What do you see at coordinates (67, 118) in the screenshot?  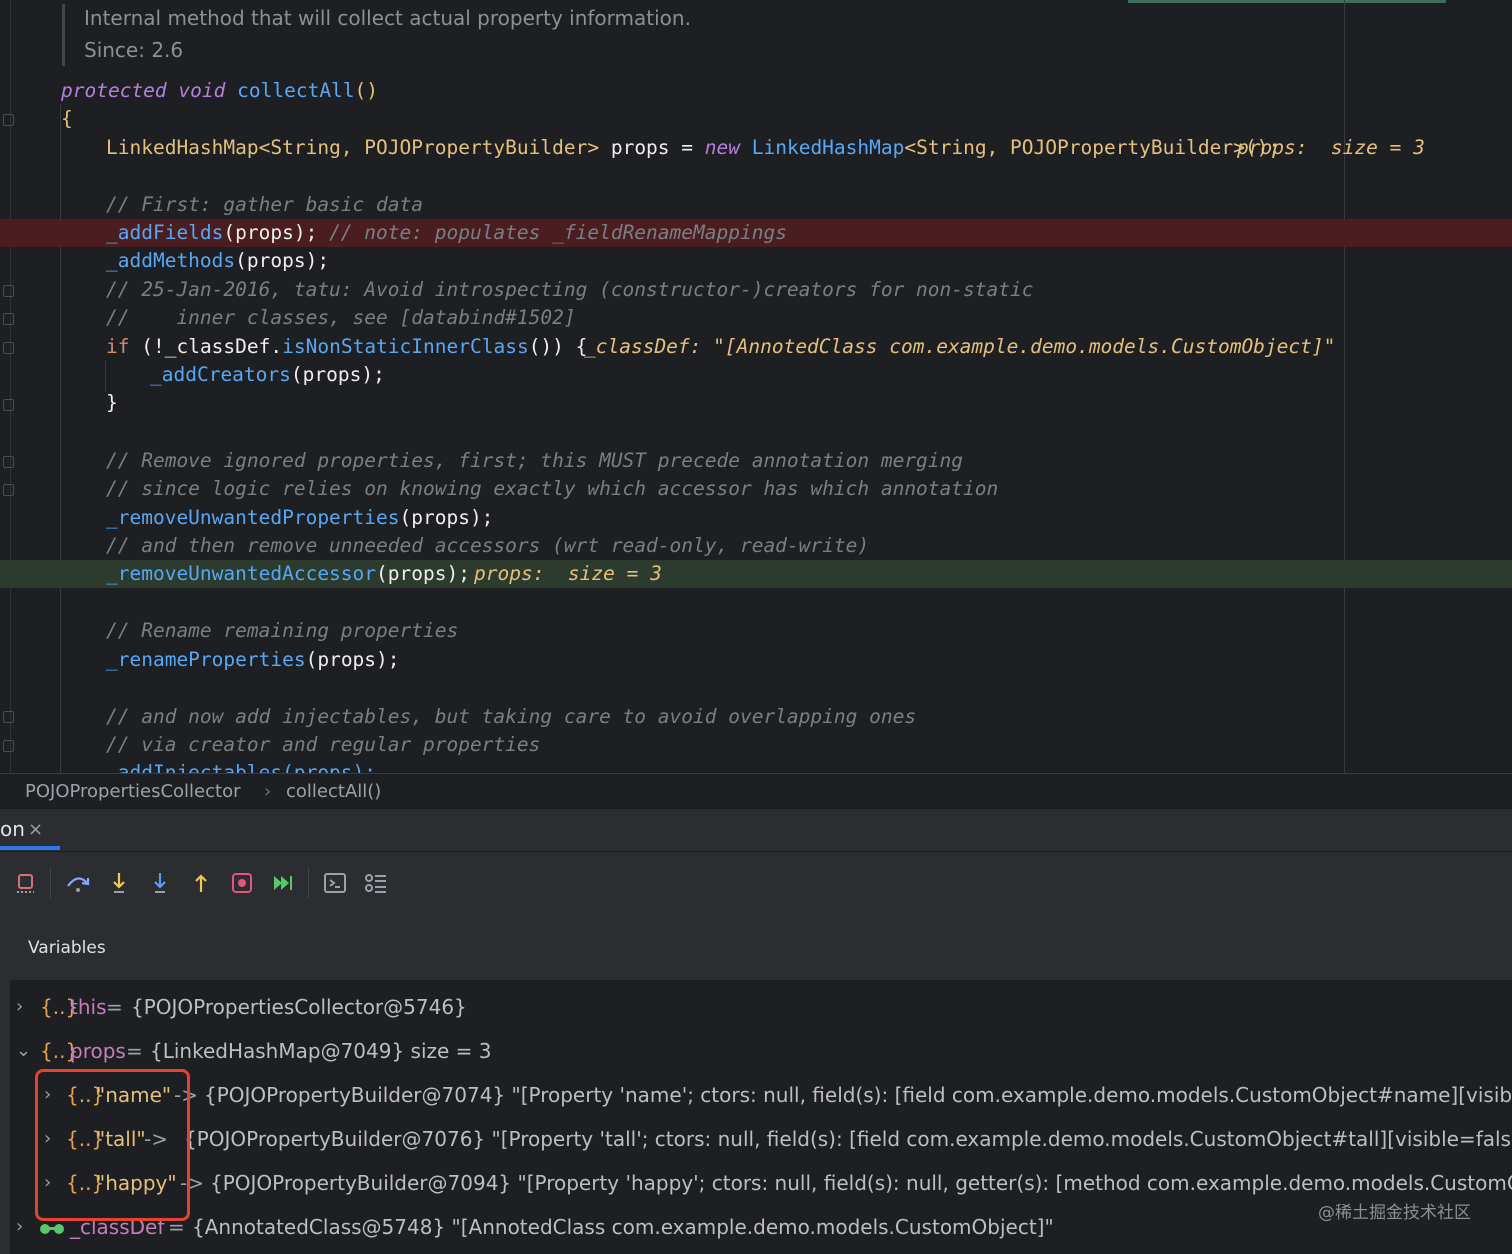 I see `brace: {` at bounding box center [67, 118].